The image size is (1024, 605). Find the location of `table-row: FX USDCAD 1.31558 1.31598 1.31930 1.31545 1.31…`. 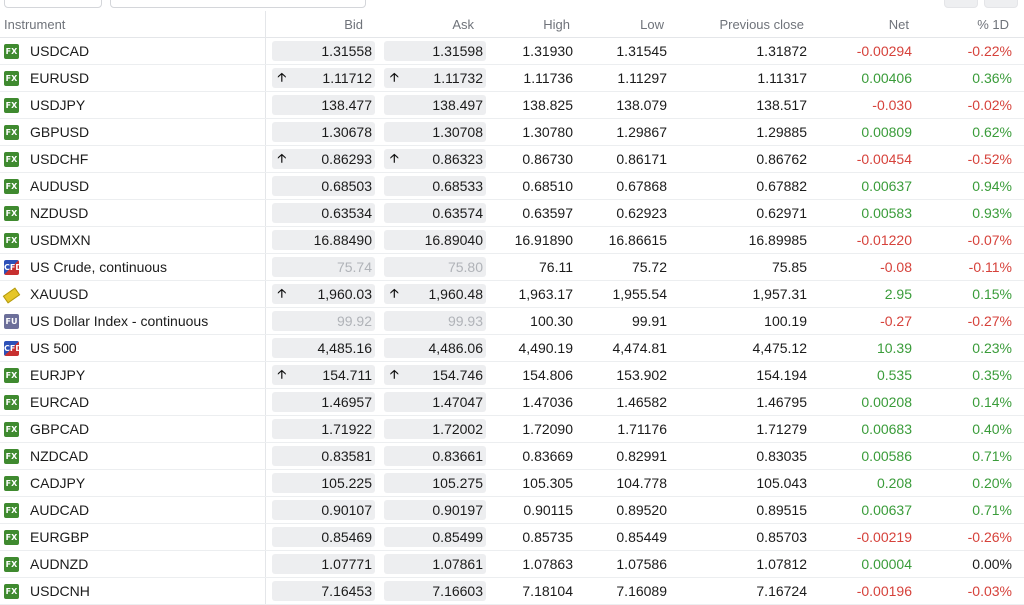

table-row: FX USDCAD 1.31558 1.31598 1.31930 1.31545 1.31… is located at coordinates (512, 51).